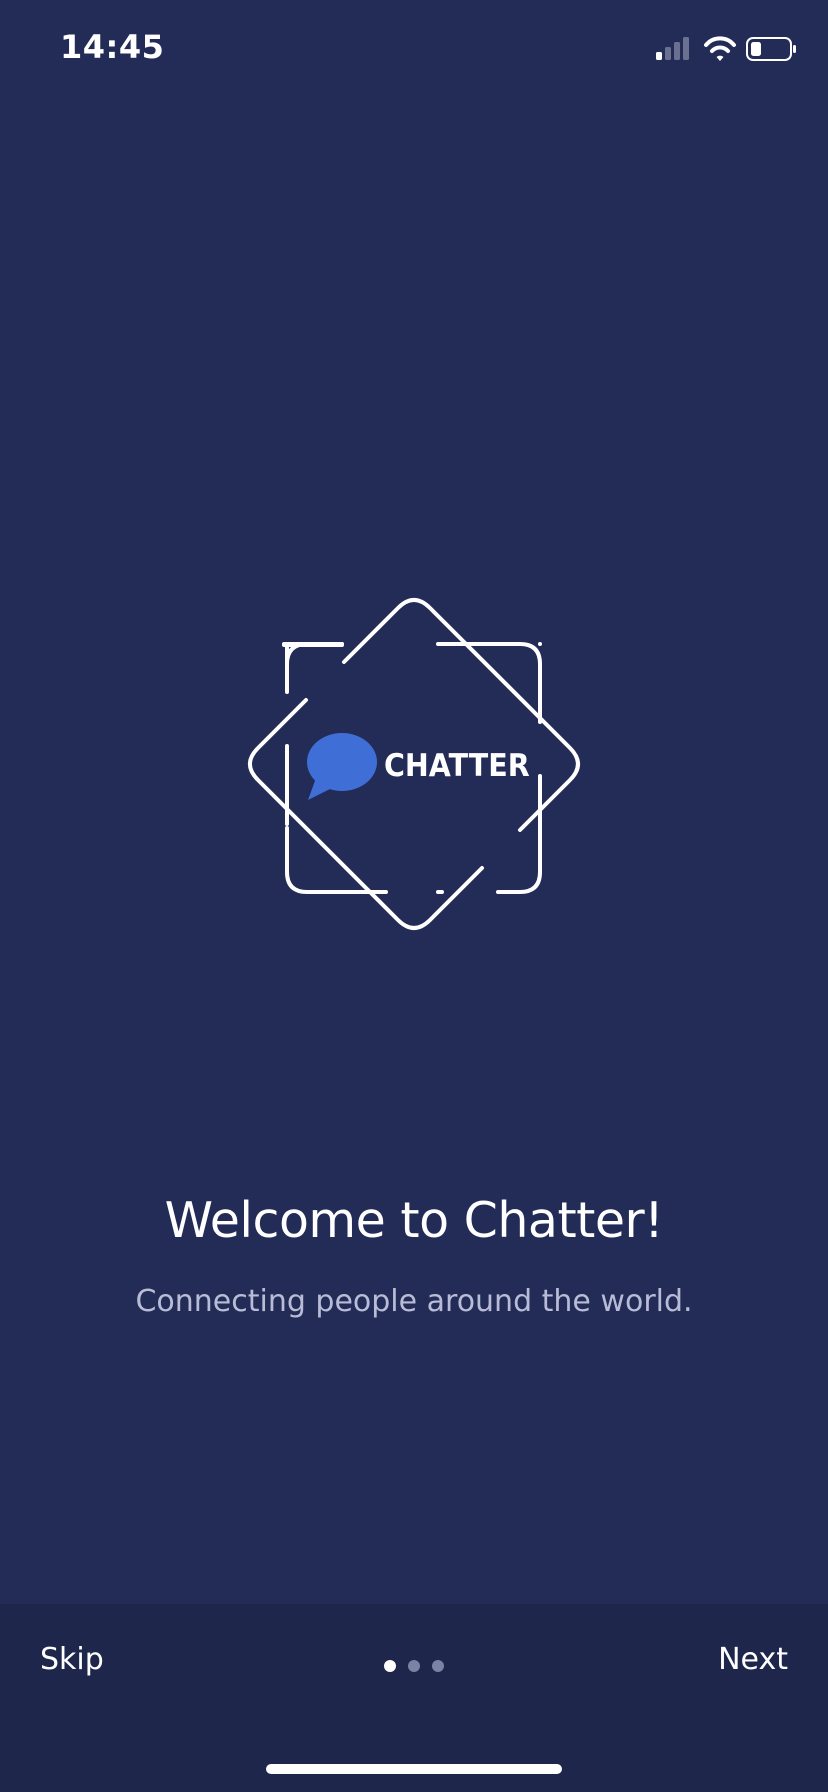  Describe the element at coordinates (414, 1769) in the screenshot. I see `home-indicator` at that location.